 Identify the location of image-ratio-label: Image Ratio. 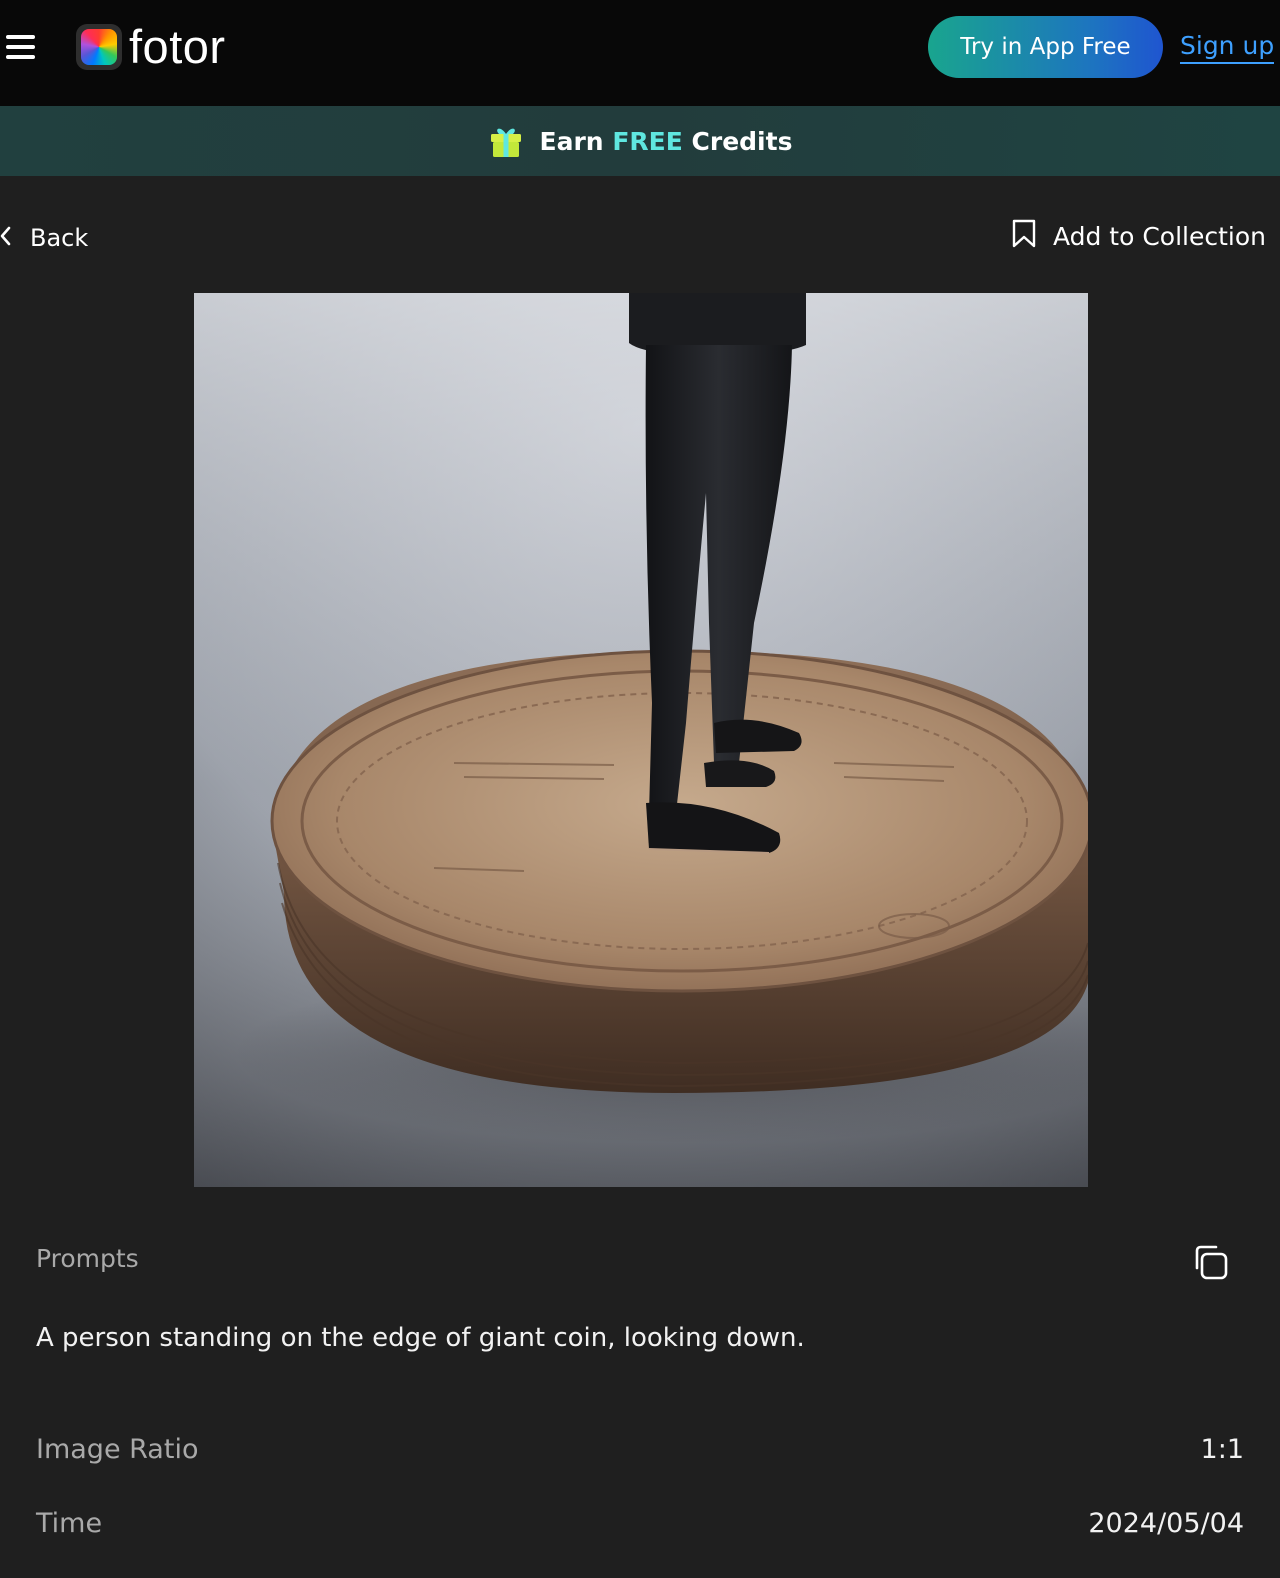
(117, 1449).